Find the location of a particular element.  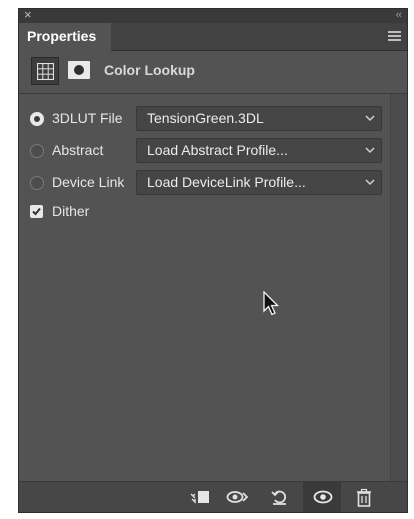

radio-abstract is located at coordinates (37, 151).